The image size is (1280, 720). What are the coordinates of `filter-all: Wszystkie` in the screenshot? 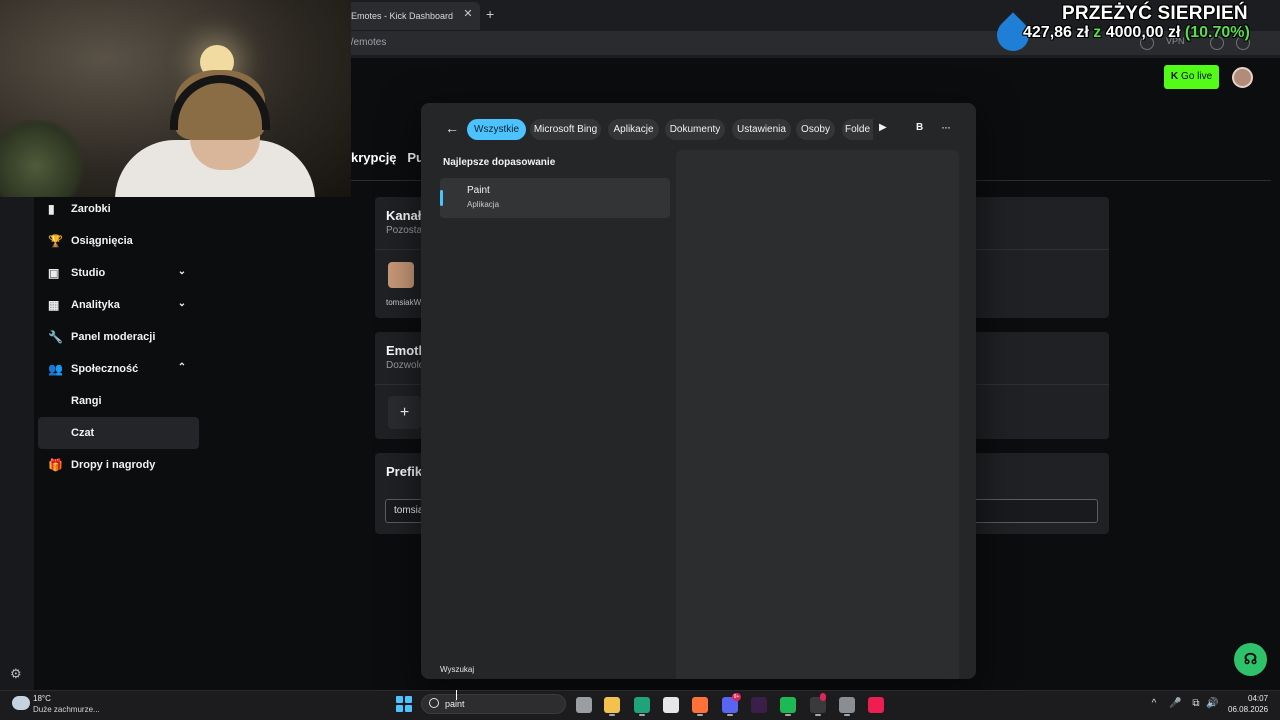 It's located at (496, 129).